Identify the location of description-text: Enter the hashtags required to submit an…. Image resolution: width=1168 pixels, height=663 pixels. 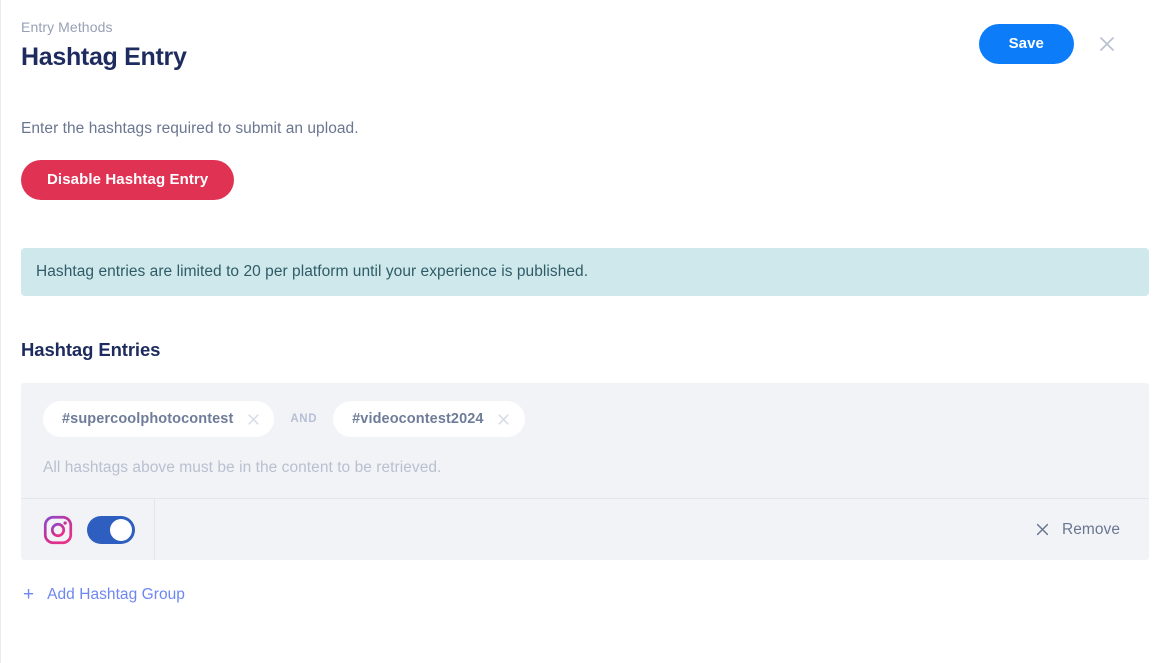
(190, 128).